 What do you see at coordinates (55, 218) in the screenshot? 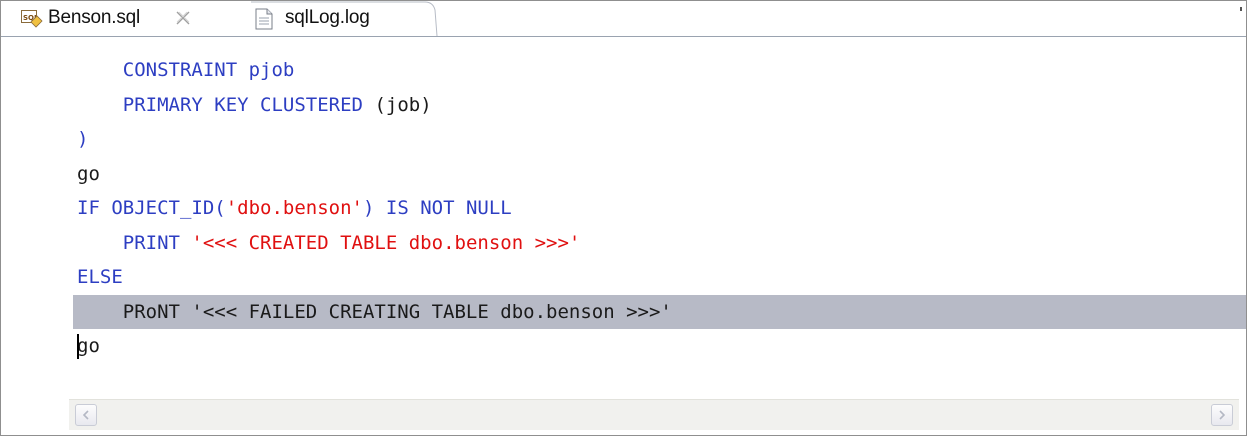
I see `editor-ruler` at bounding box center [55, 218].